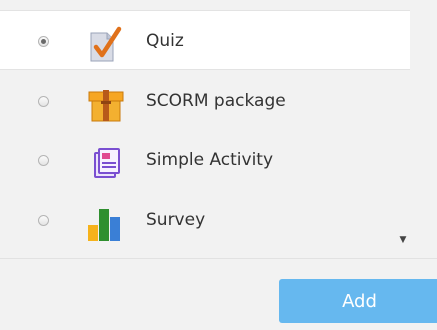  Describe the element at coordinates (43, 101) in the screenshot. I see `radio-button-scorm-package` at that location.